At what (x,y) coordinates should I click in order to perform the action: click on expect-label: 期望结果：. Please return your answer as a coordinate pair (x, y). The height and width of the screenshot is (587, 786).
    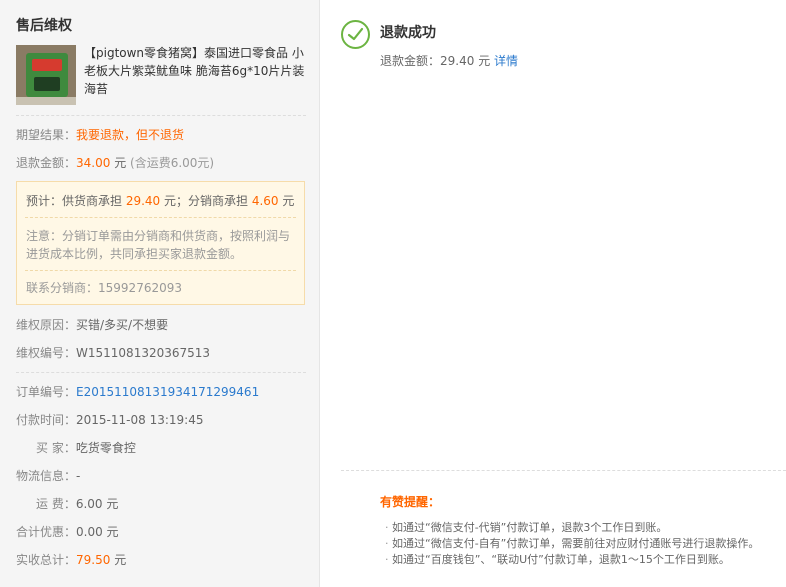
    Looking at the image, I should click on (46, 135).